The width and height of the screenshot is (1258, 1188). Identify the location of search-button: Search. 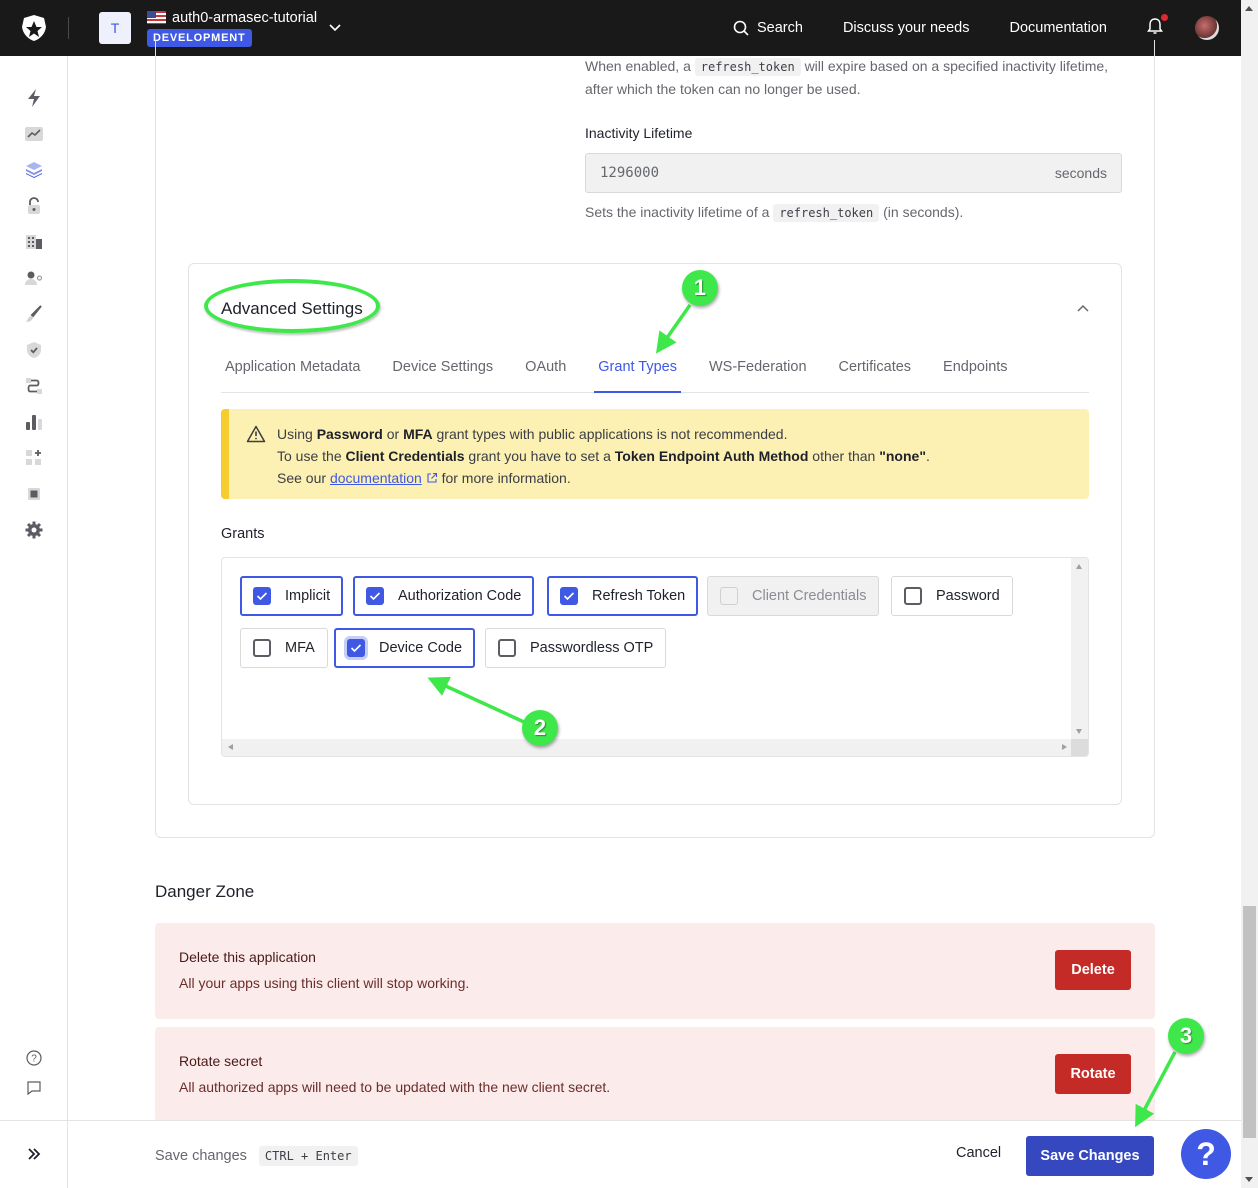
(768, 28).